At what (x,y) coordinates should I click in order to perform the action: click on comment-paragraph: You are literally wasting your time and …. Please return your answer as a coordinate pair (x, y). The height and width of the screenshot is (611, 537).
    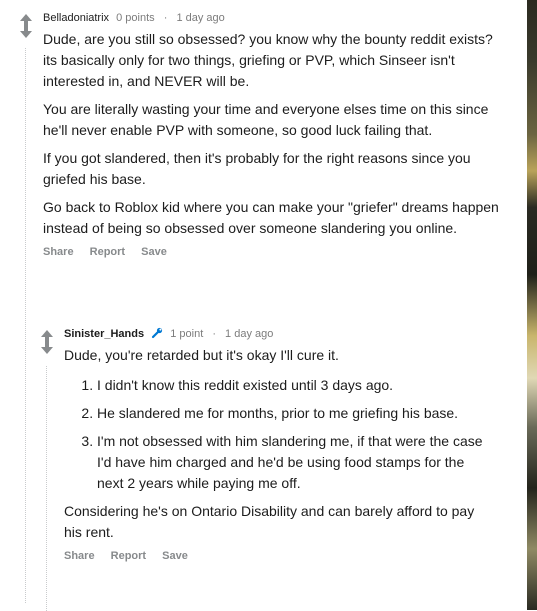
    Looking at the image, I should click on (266, 119).